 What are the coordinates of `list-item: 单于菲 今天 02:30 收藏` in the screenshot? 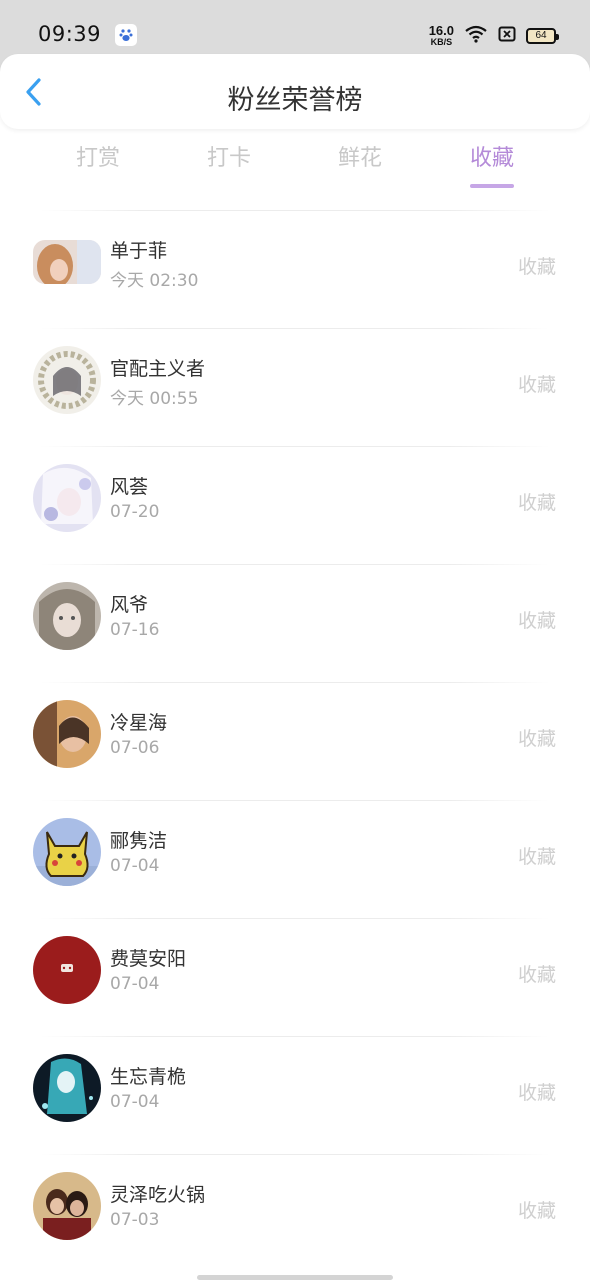 It's located at (295, 269).